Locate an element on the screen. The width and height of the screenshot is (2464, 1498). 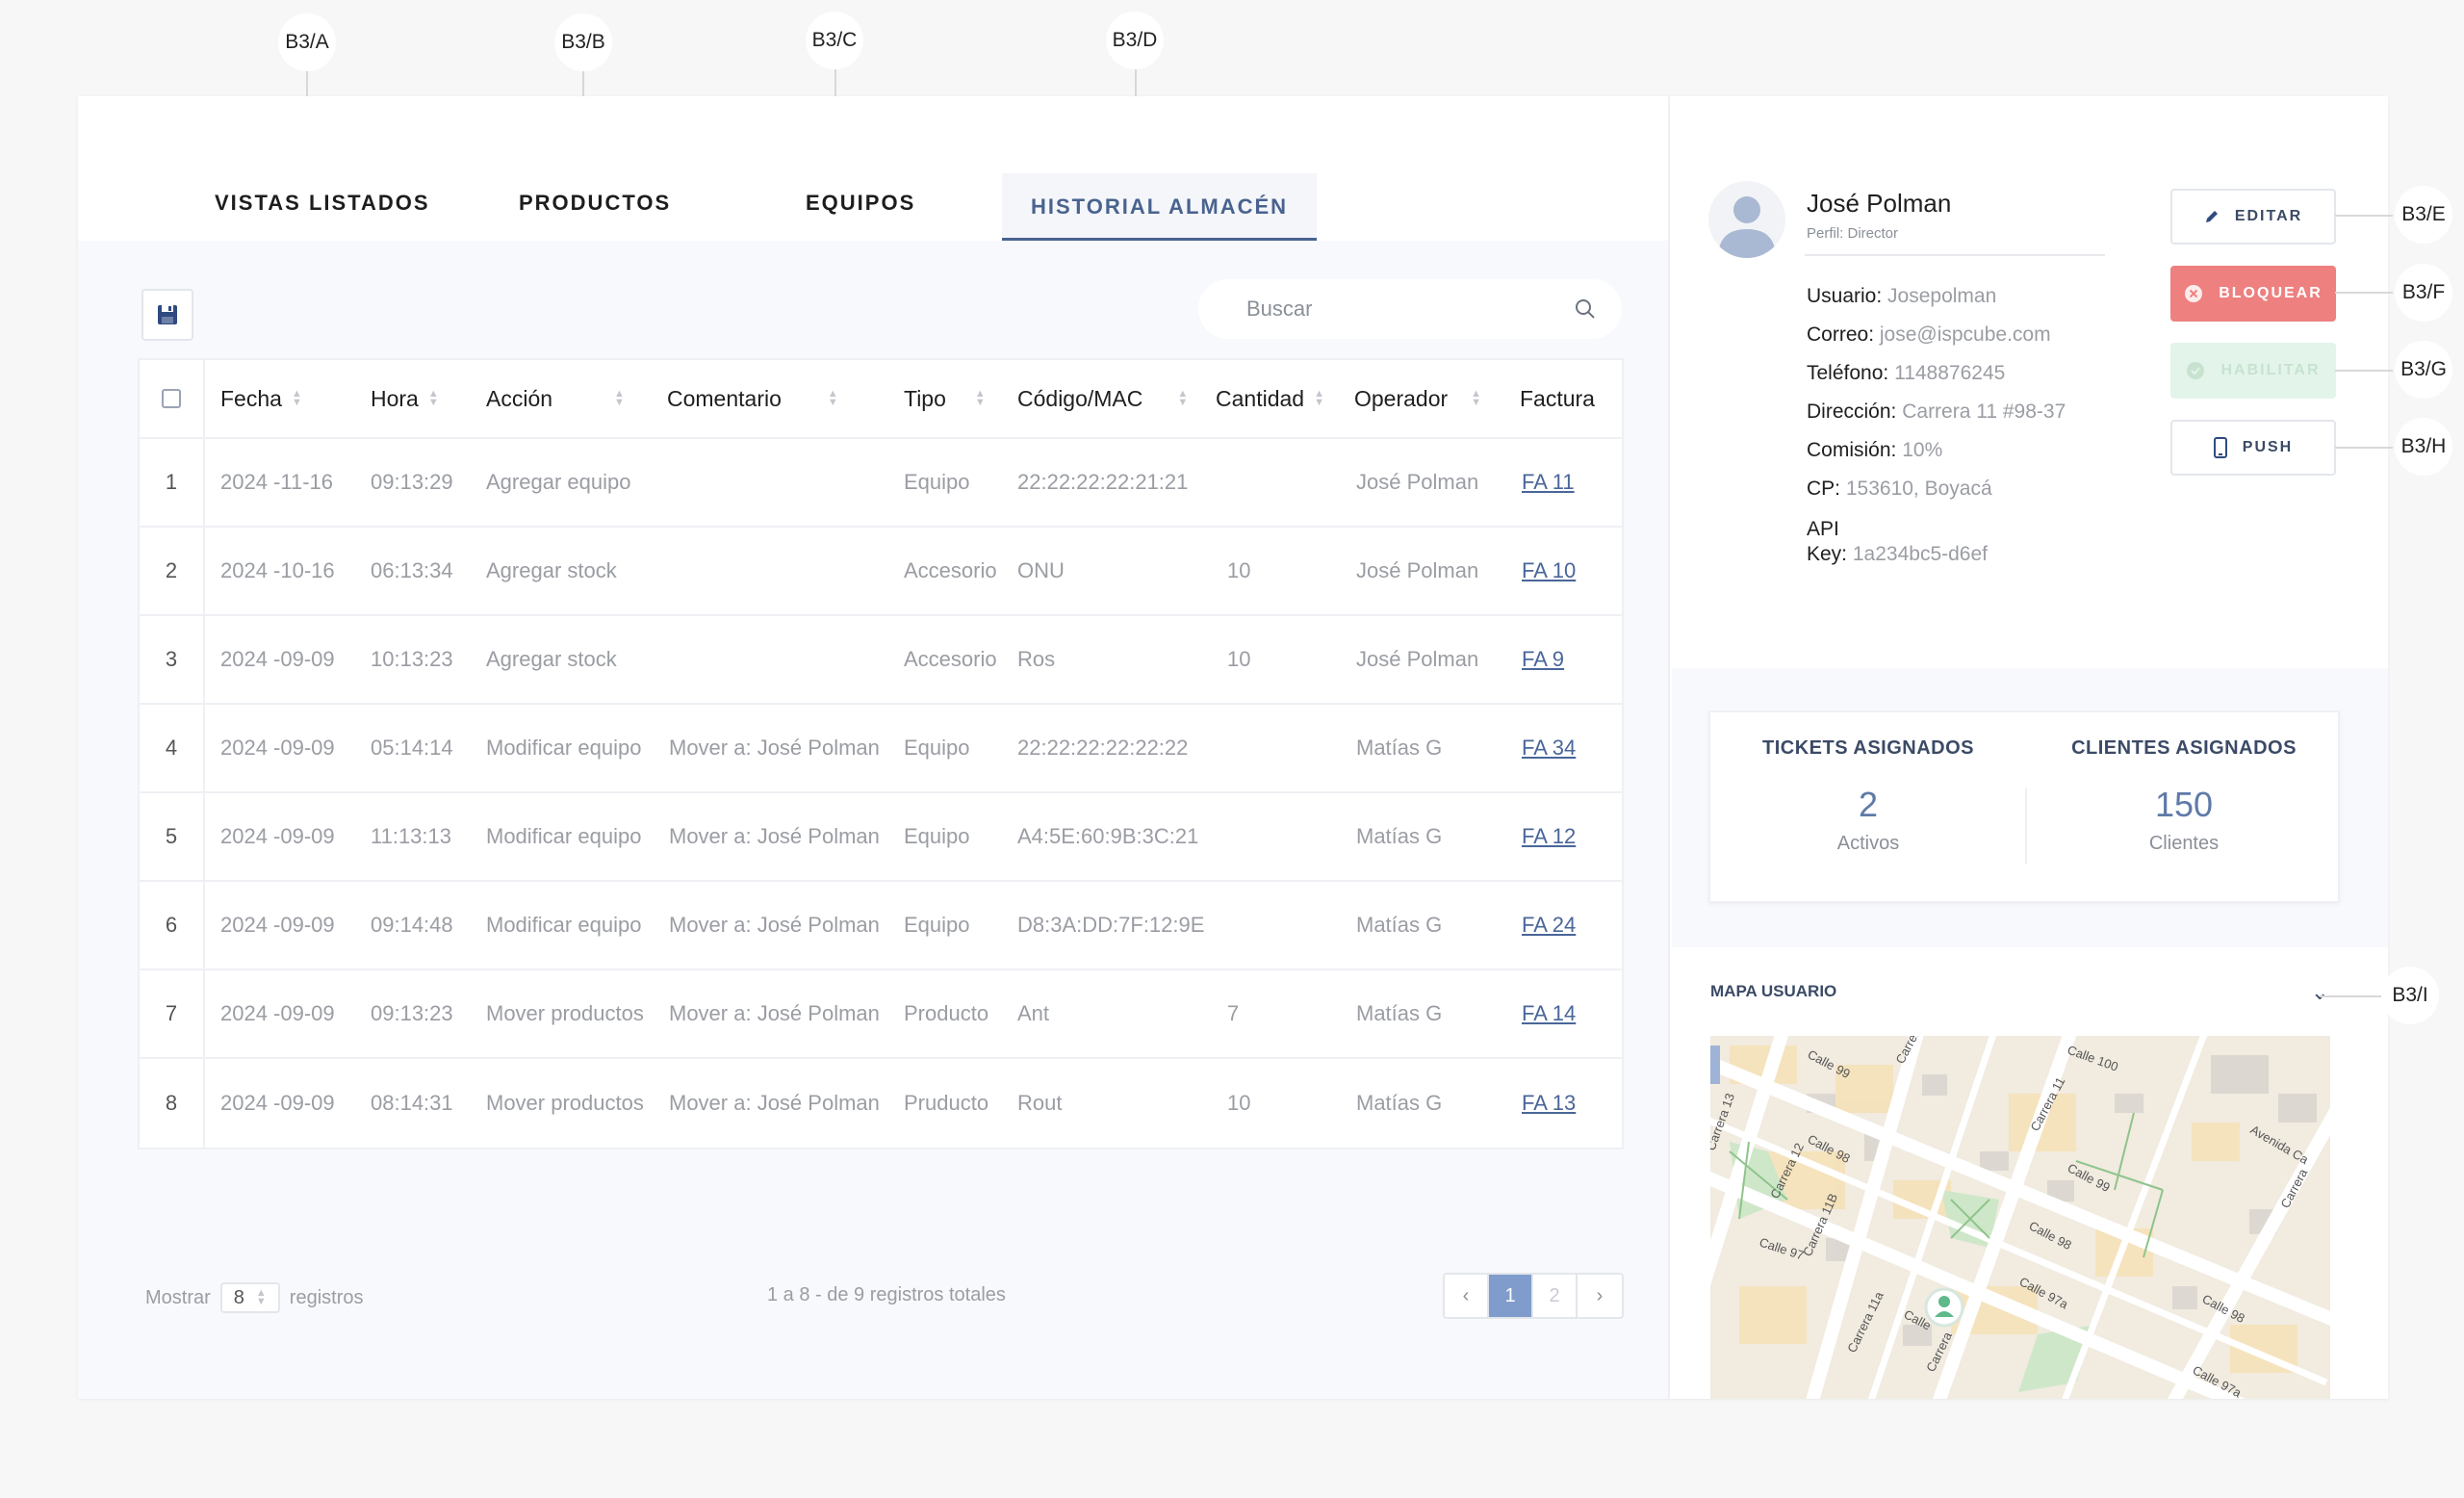
search-box is located at coordinates (1410, 309).